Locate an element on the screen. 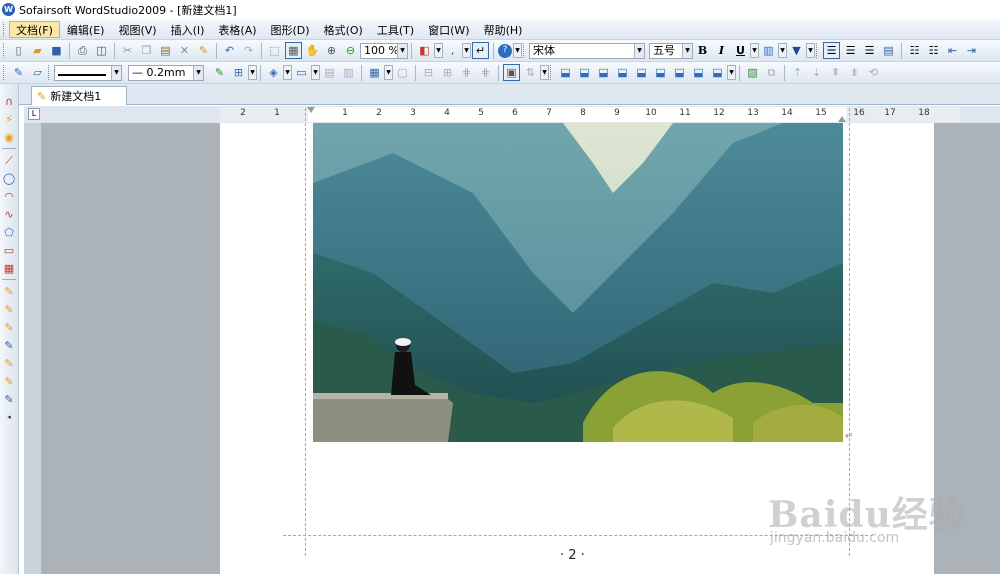  shape-2-icon: ⬓ is located at coordinates (622, 72).